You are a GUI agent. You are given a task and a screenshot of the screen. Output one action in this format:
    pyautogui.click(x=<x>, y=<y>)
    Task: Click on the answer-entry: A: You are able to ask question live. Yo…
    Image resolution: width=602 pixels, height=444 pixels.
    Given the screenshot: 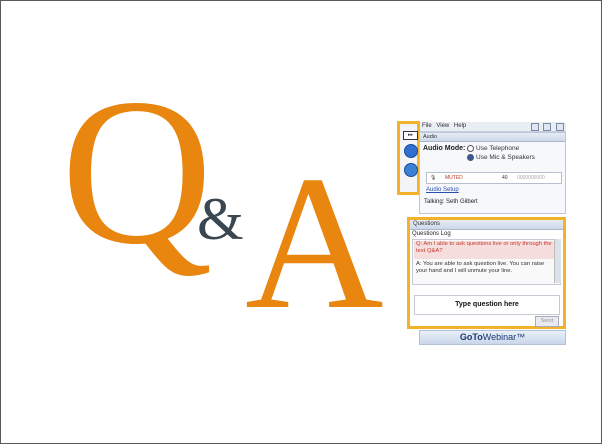 What is the action you would take?
    pyautogui.click(x=480, y=267)
    